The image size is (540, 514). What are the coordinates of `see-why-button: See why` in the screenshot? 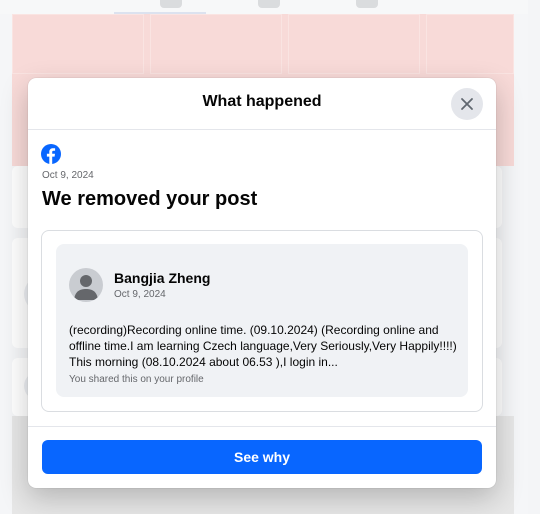 It's located at (262, 457).